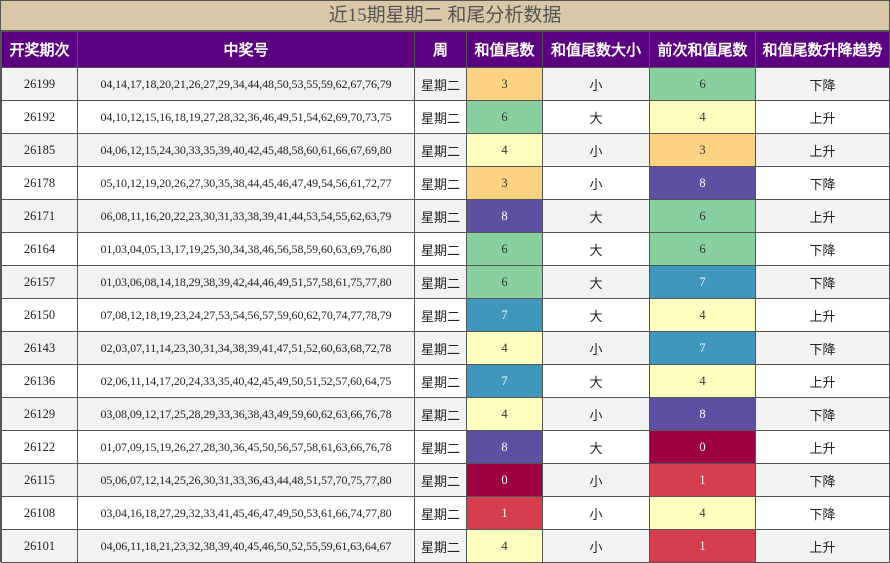  I want to click on period-cell: 26136, so click(39, 381).